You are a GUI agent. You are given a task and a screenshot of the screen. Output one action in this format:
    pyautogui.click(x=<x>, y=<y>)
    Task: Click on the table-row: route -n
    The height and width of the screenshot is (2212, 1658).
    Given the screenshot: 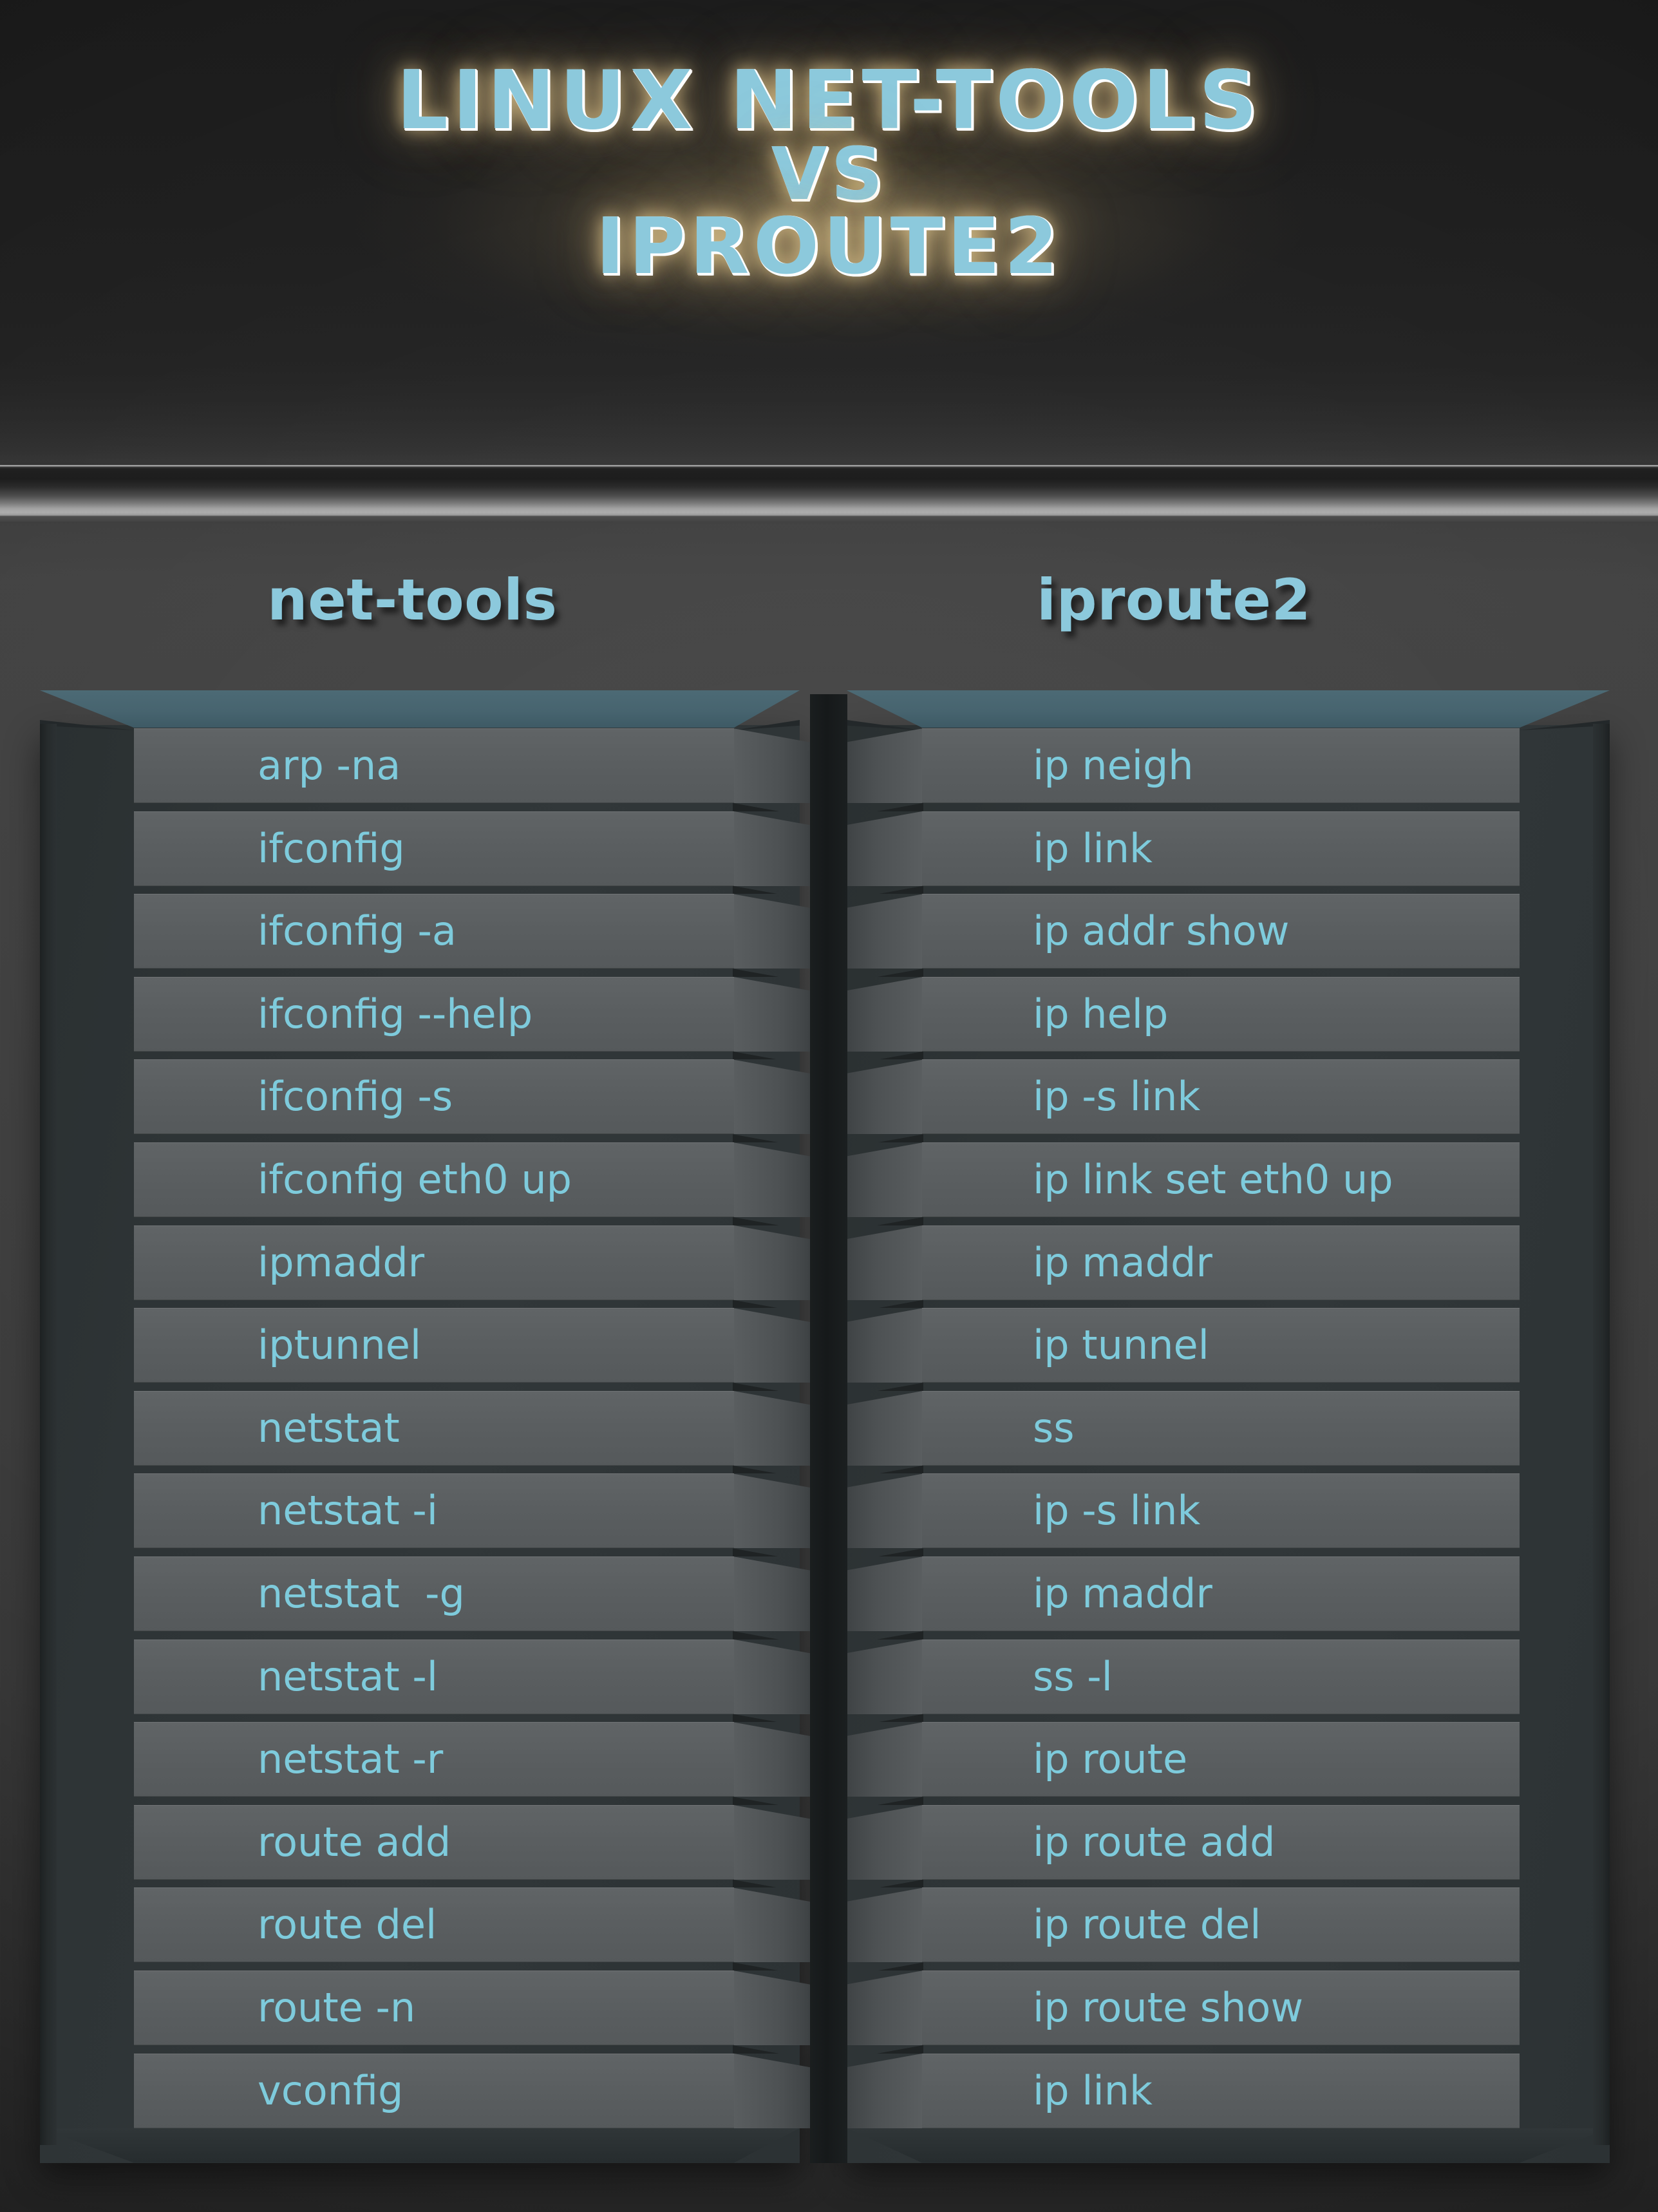 What is the action you would take?
    pyautogui.click(x=434, y=2008)
    